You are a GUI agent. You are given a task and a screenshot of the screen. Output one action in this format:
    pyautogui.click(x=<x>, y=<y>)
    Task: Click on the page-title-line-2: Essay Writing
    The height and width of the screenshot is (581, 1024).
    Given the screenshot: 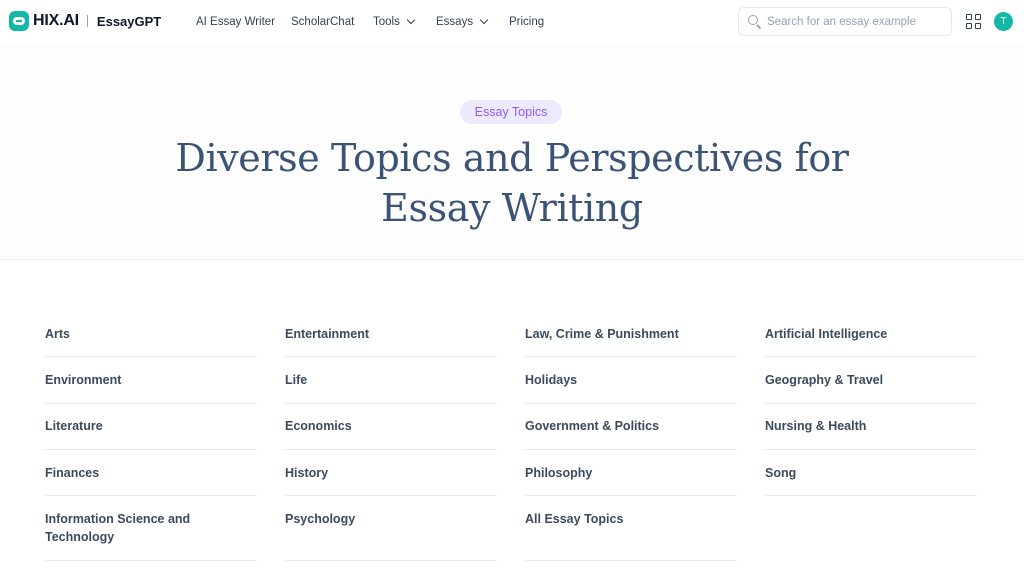 What is the action you would take?
    pyautogui.click(x=512, y=208)
    